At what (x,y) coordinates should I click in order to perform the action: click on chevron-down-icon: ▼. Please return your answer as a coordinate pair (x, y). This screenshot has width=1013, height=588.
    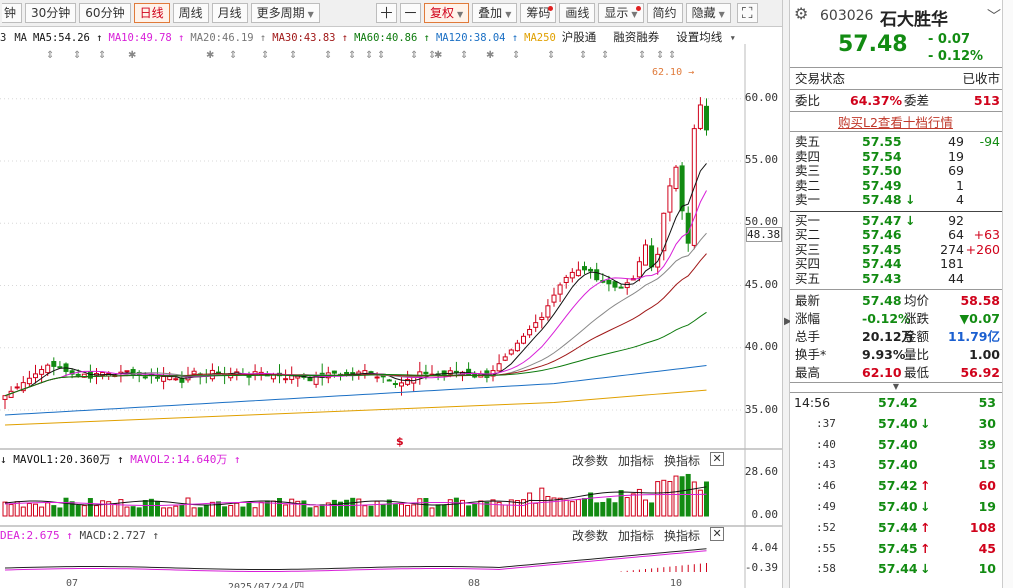
    Looking at the image, I should click on (634, 14).